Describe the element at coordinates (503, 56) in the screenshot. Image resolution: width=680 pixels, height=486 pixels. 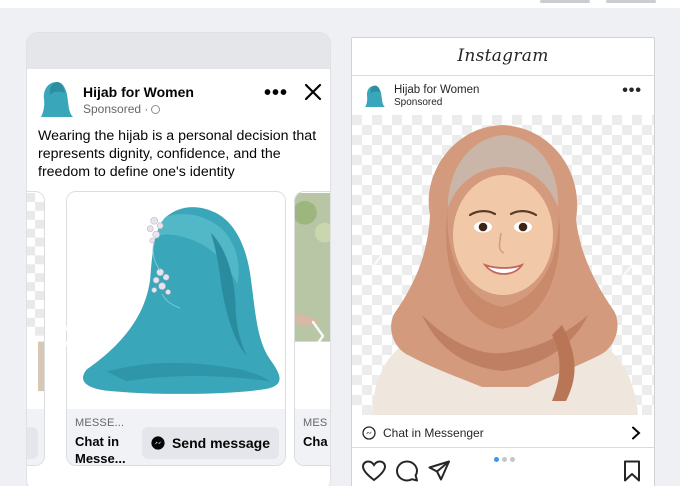
I see `instagram-logo: Instagram` at that location.